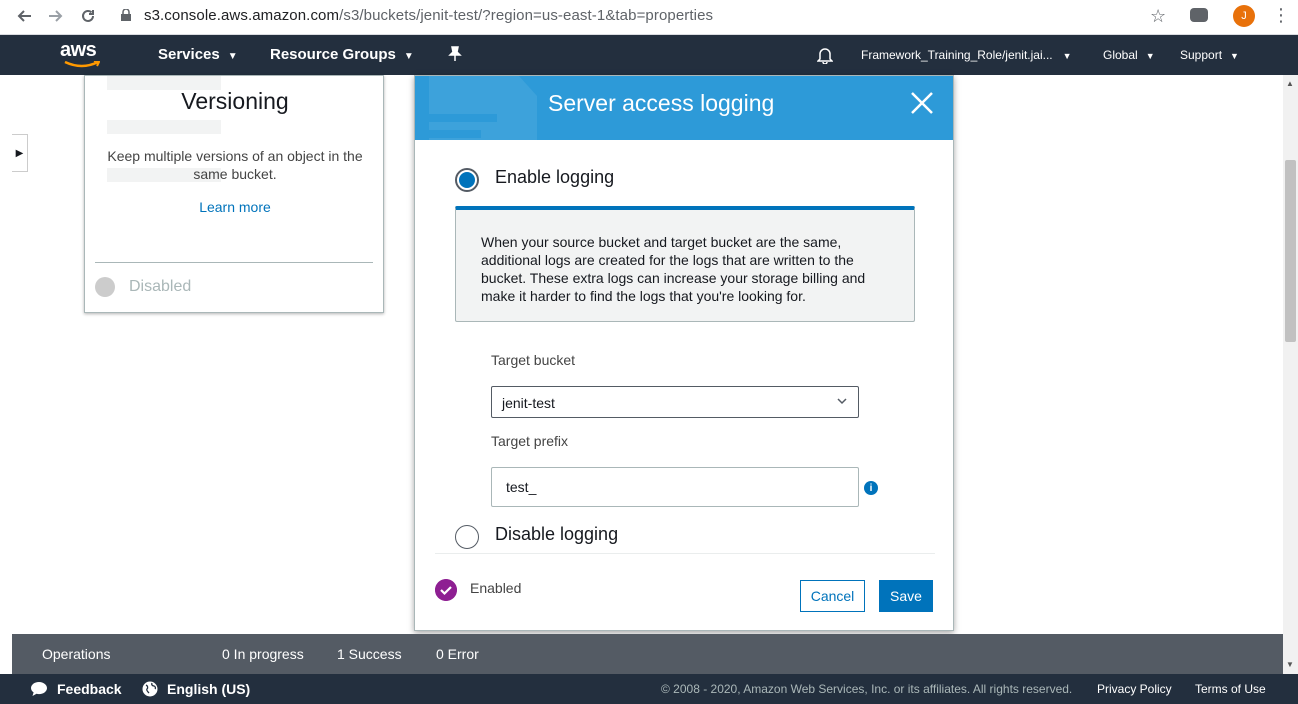 Image resolution: width=1298 pixels, height=704 pixels. Describe the element at coordinates (1290, 374) in the screenshot. I see `page-scrollbar: ▲ ▼` at that location.